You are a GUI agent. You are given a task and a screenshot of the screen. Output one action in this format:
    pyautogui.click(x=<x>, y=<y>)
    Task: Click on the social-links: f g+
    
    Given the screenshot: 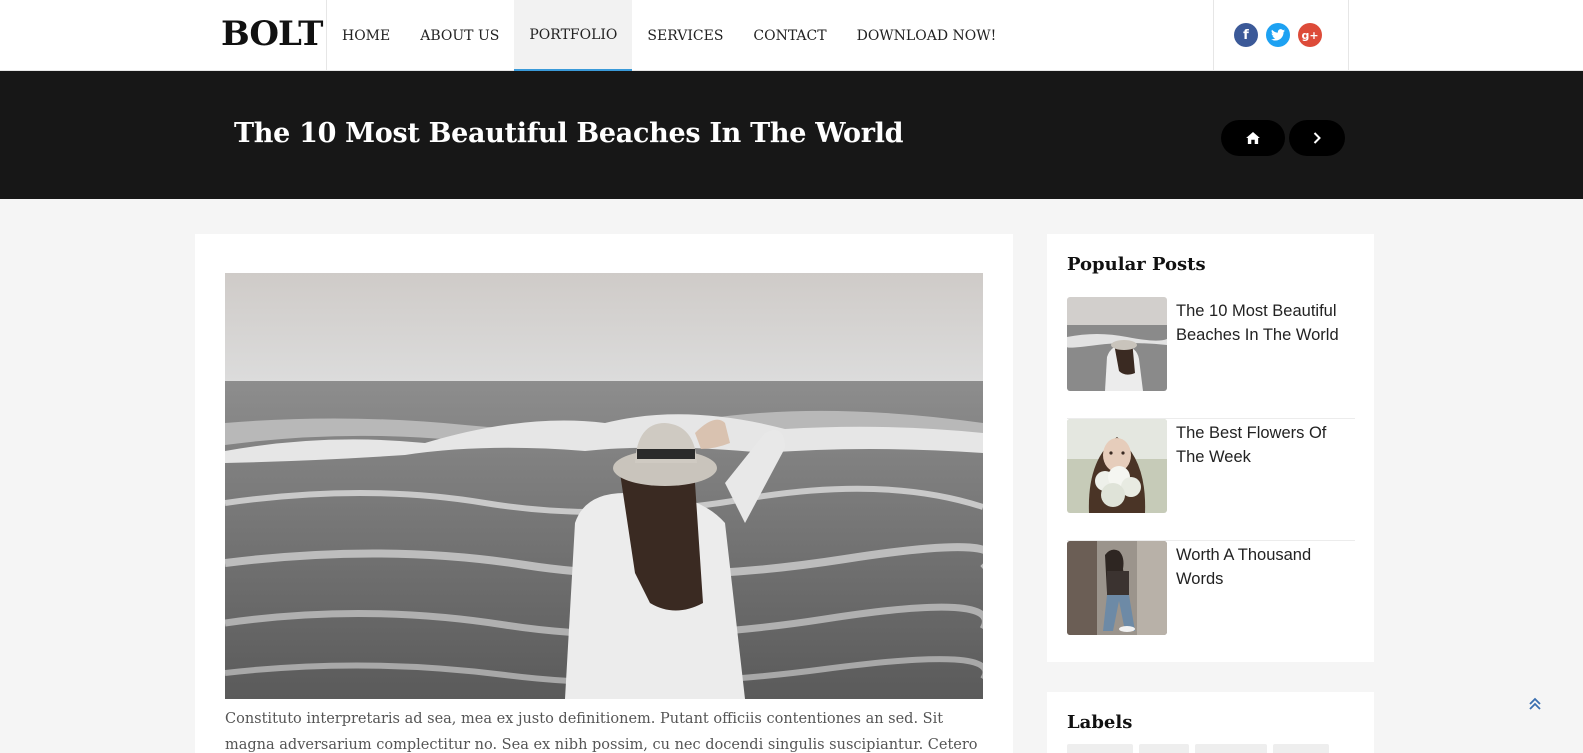 What is the action you would take?
    pyautogui.click(x=1278, y=35)
    